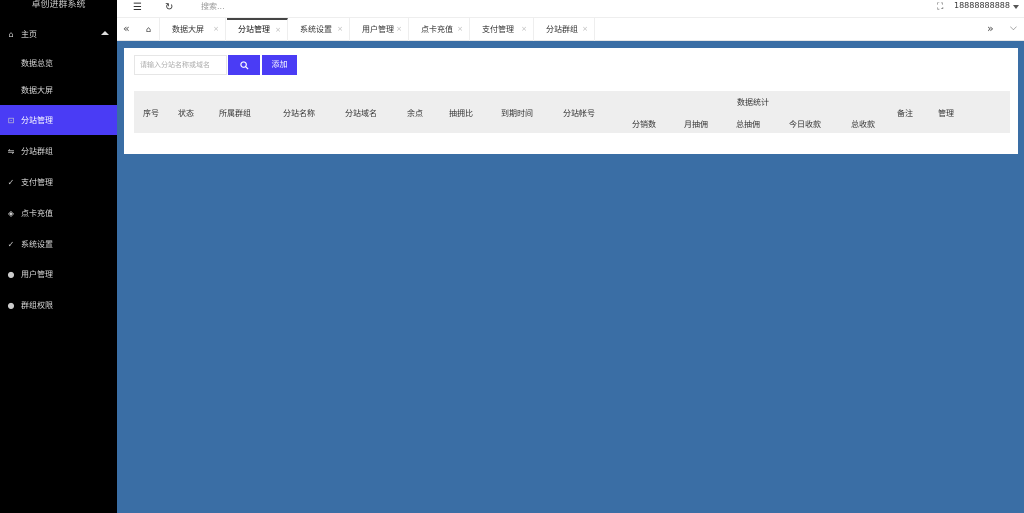  I want to click on column-header: 备注, so click(905, 113).